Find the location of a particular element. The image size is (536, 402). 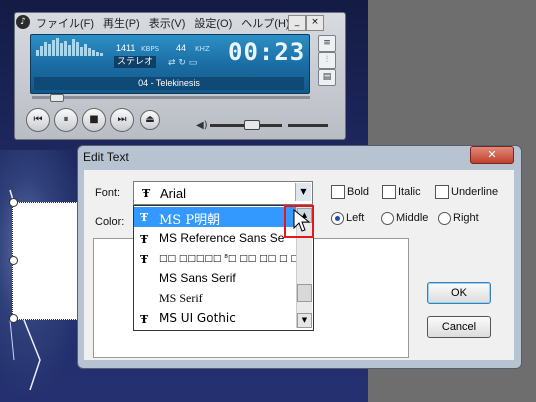

font-label: Font: is located at coordinates (108, 193).